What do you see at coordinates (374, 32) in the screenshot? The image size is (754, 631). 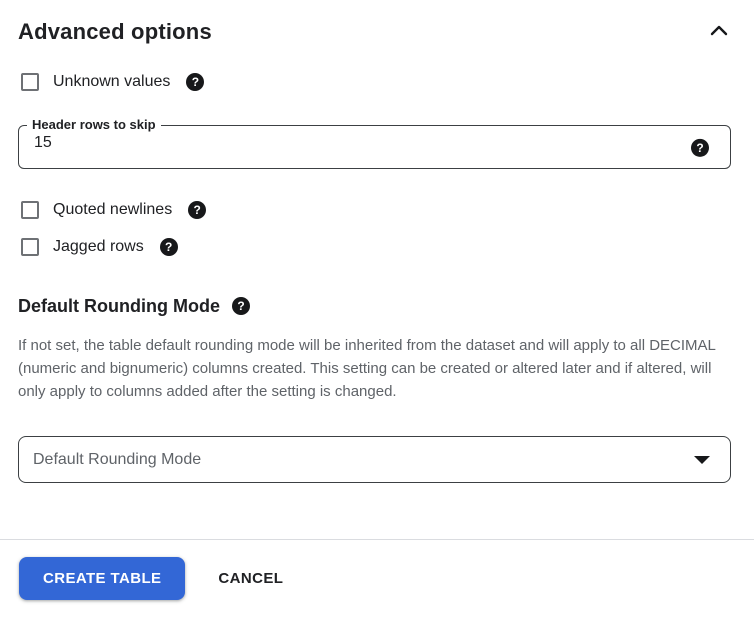 I see `section-header: Advanced options` at bounding box center [374, 32].